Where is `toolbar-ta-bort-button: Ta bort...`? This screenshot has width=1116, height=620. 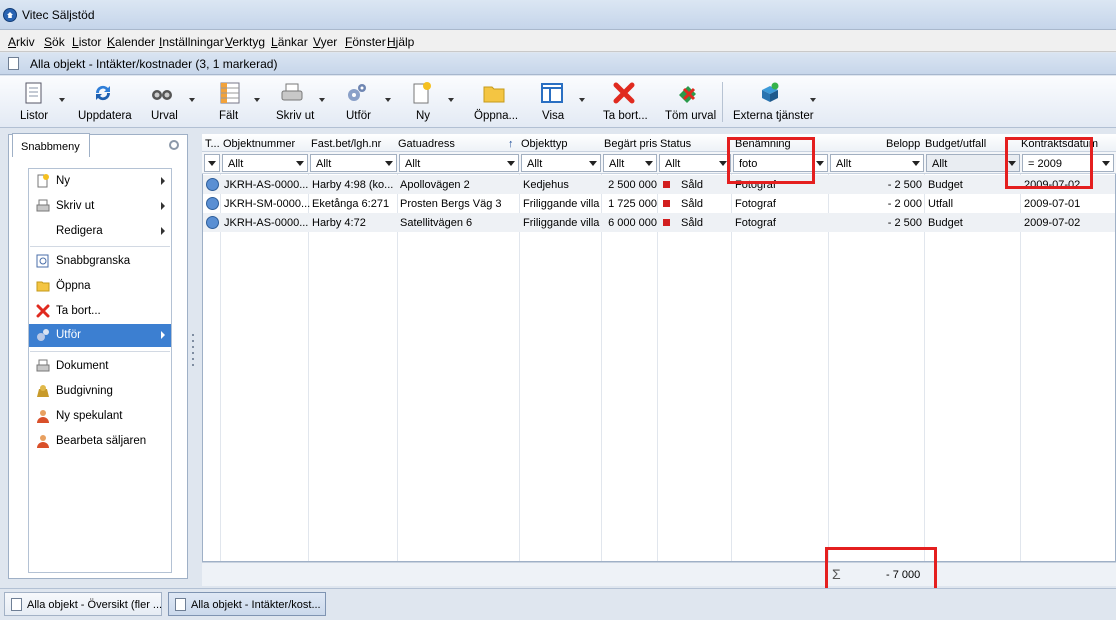
toolbar-ta-bort-button: Ta bort... is located at coordinates (625, 101).